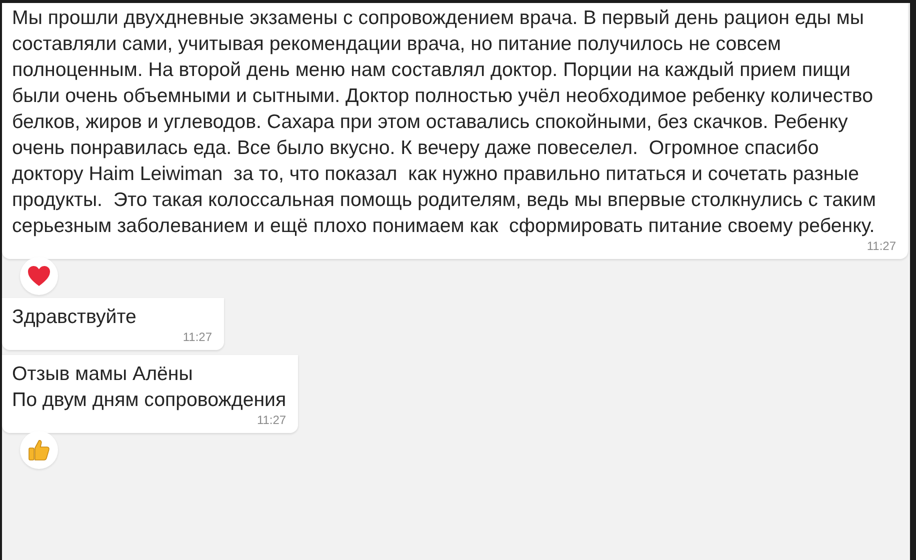 Image resolution: width=916 pixels, height=560 pixels. Describe the element at coordinates (75, 317) in the screenshot. I see `message-text: Здравствуйте` at that location.